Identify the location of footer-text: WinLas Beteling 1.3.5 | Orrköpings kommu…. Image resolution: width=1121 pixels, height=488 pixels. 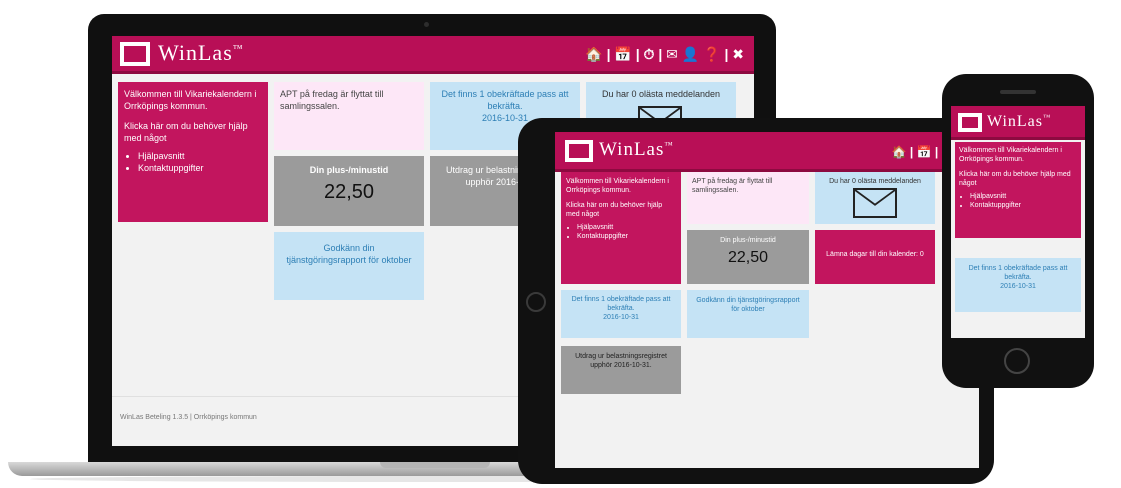
(188, 417).